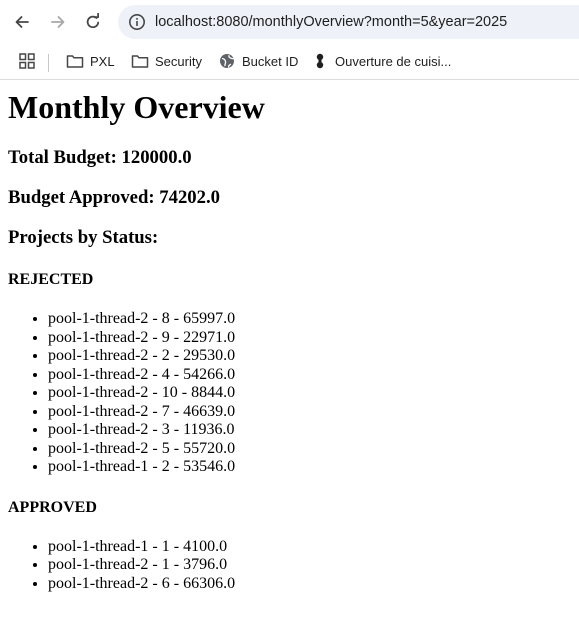 The height and width of the screenshot is (629, 579). What do you see at coordinates (114, 197) in the screenshot?
I see `budget-approved: Budget Approved: 74202.0` at bounding box center [114, 197].